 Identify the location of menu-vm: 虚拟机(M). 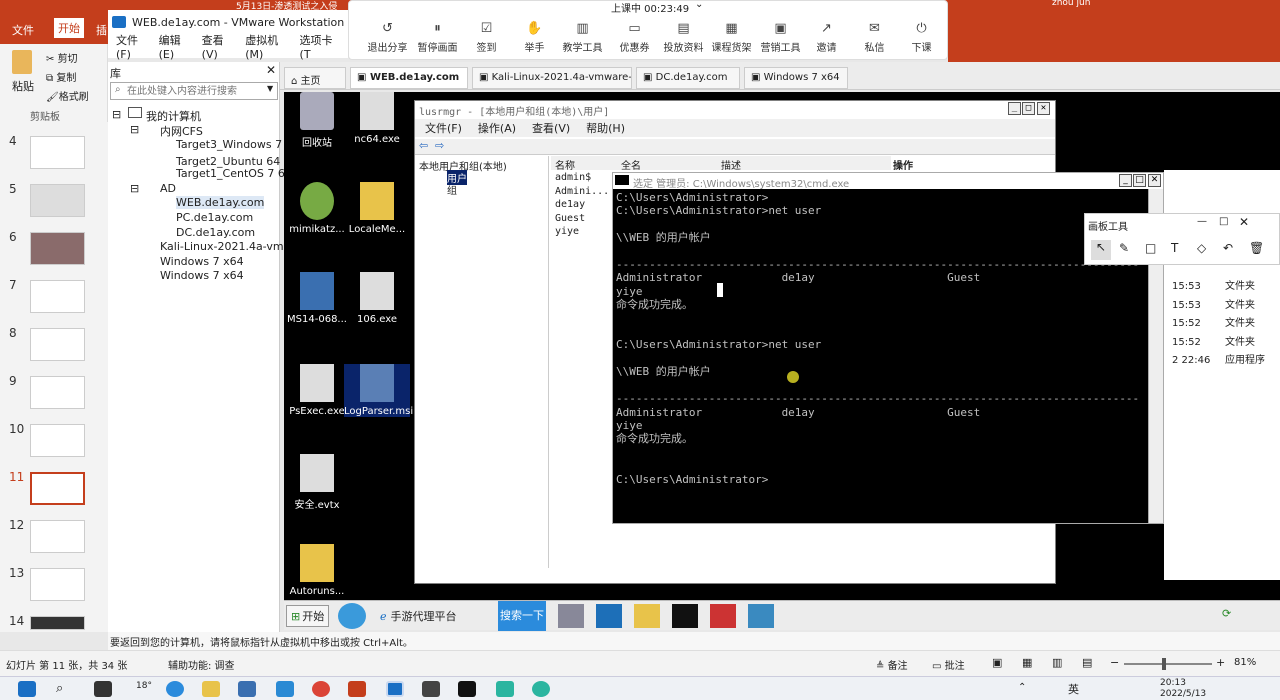
(266, 46).